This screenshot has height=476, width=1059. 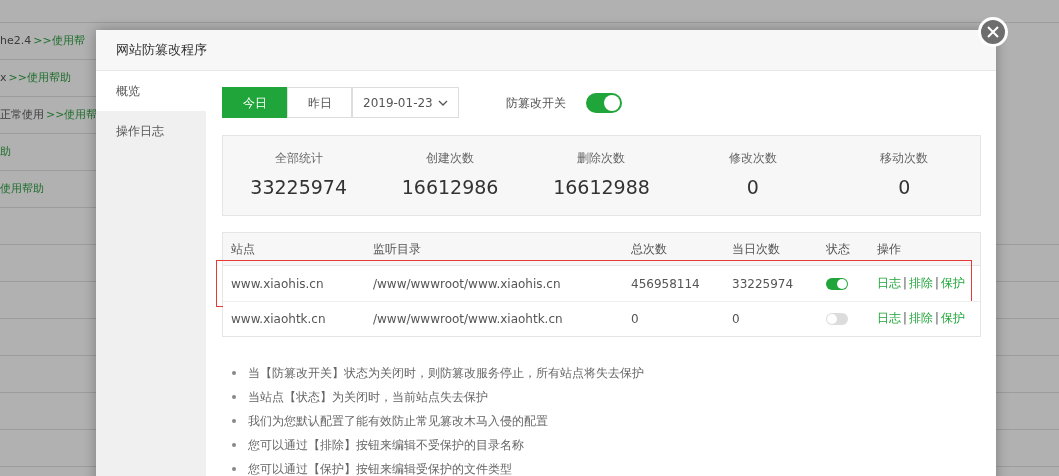 I want to click on date-select: 2019-01-23, so click(x=405, y=102).